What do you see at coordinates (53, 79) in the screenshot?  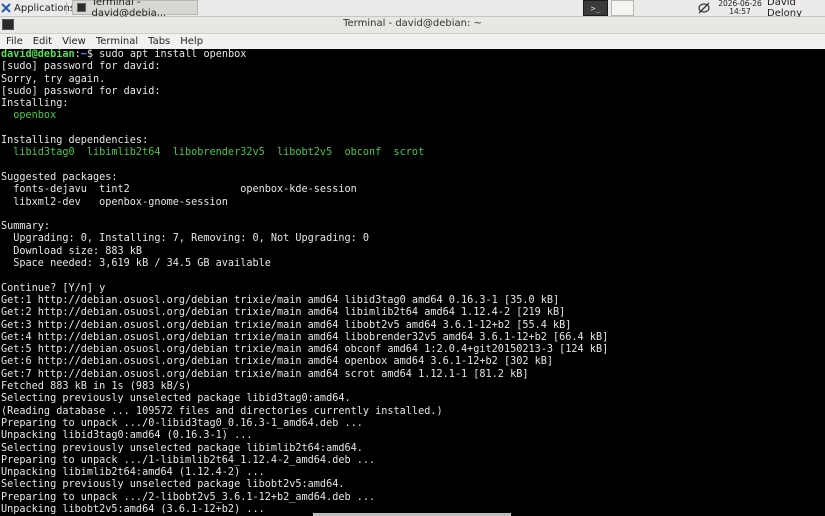 I see `terminal-line: Sorry, try again.` at bounding box center [53, 79].